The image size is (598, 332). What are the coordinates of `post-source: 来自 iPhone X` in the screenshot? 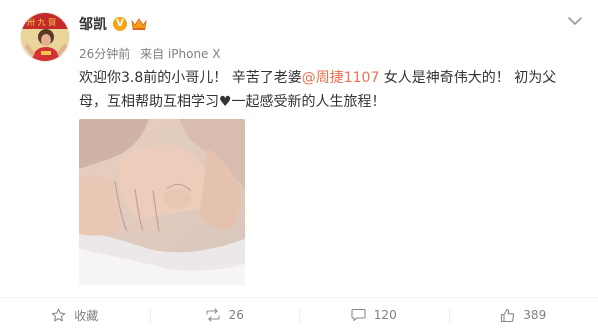 It's located at (180, 54).